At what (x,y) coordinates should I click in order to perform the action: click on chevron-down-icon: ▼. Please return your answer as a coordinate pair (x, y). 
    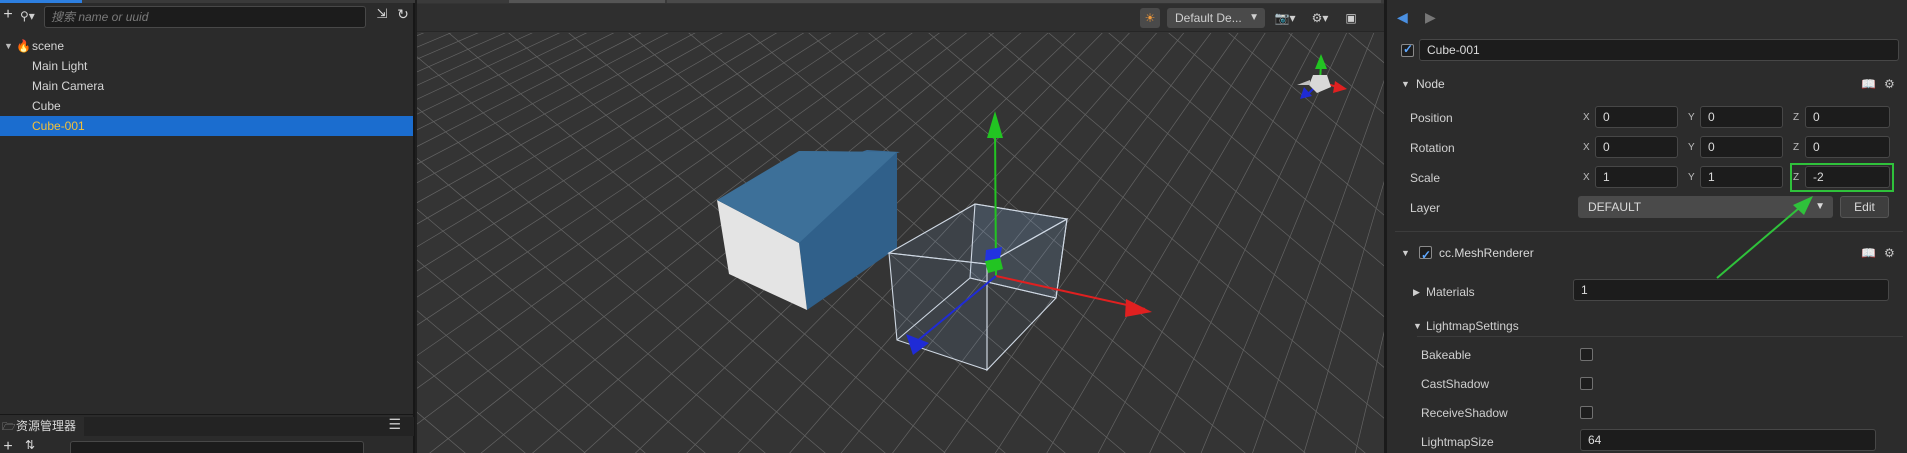
    Looking at the image, I should click on (1254, 17).